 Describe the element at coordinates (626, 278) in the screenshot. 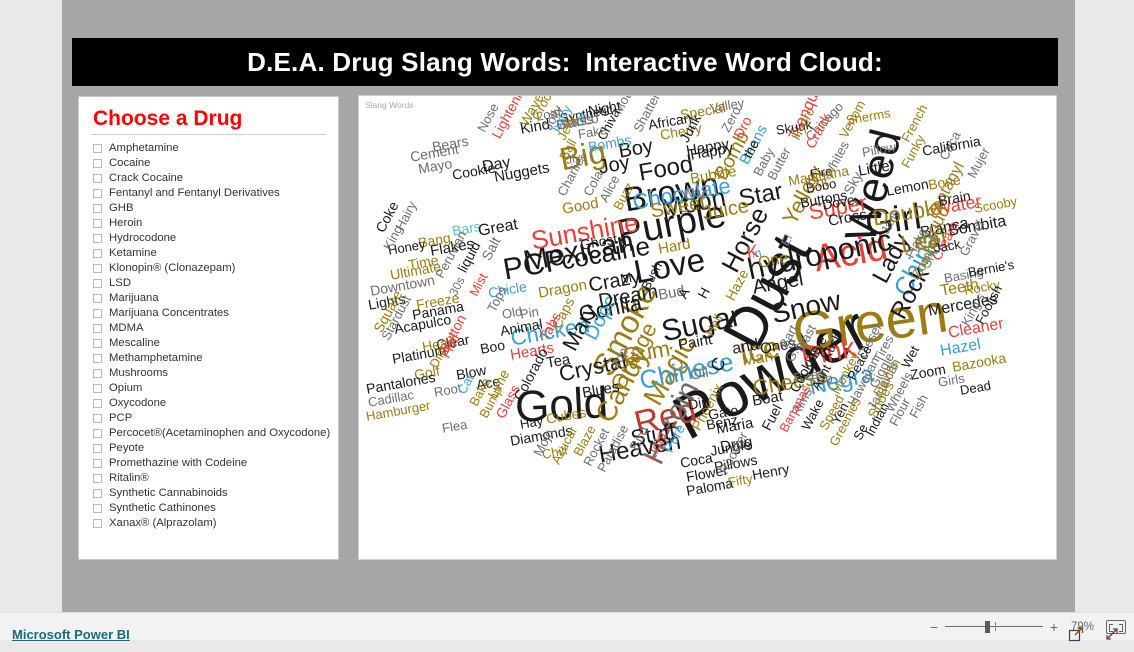

I see `word-cloud-word: M` at that location.